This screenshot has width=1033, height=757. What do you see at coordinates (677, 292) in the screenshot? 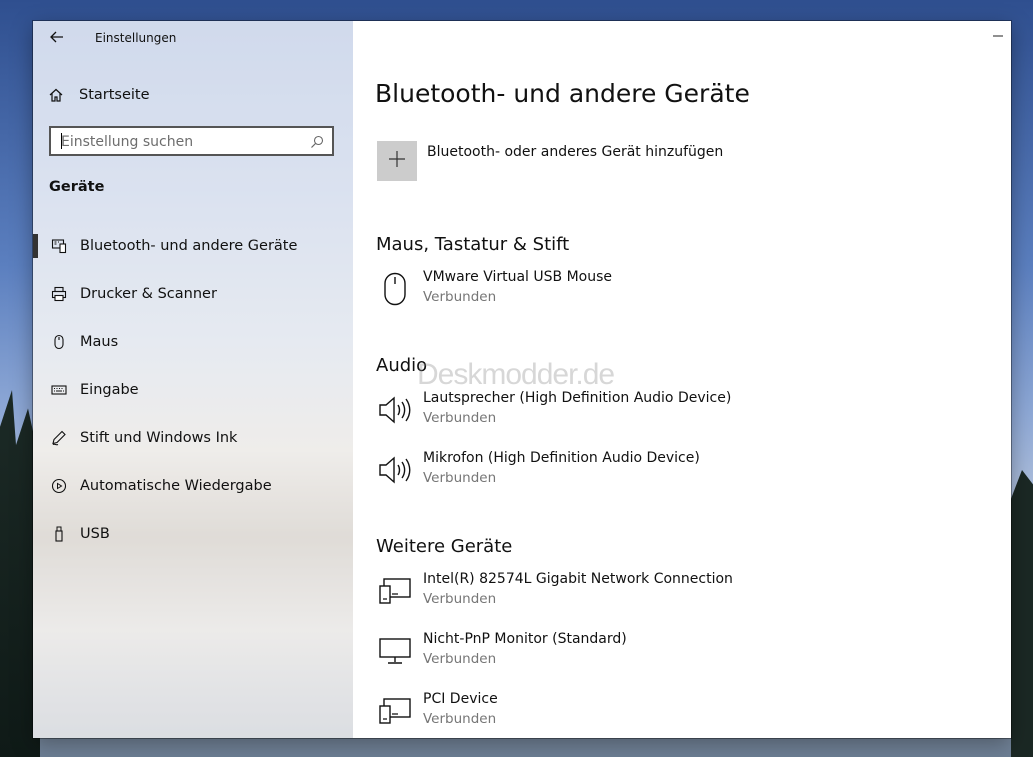
I see `device-item: VMware Virtual USB Mouse Verbunden` at bounding box center [677, 292].